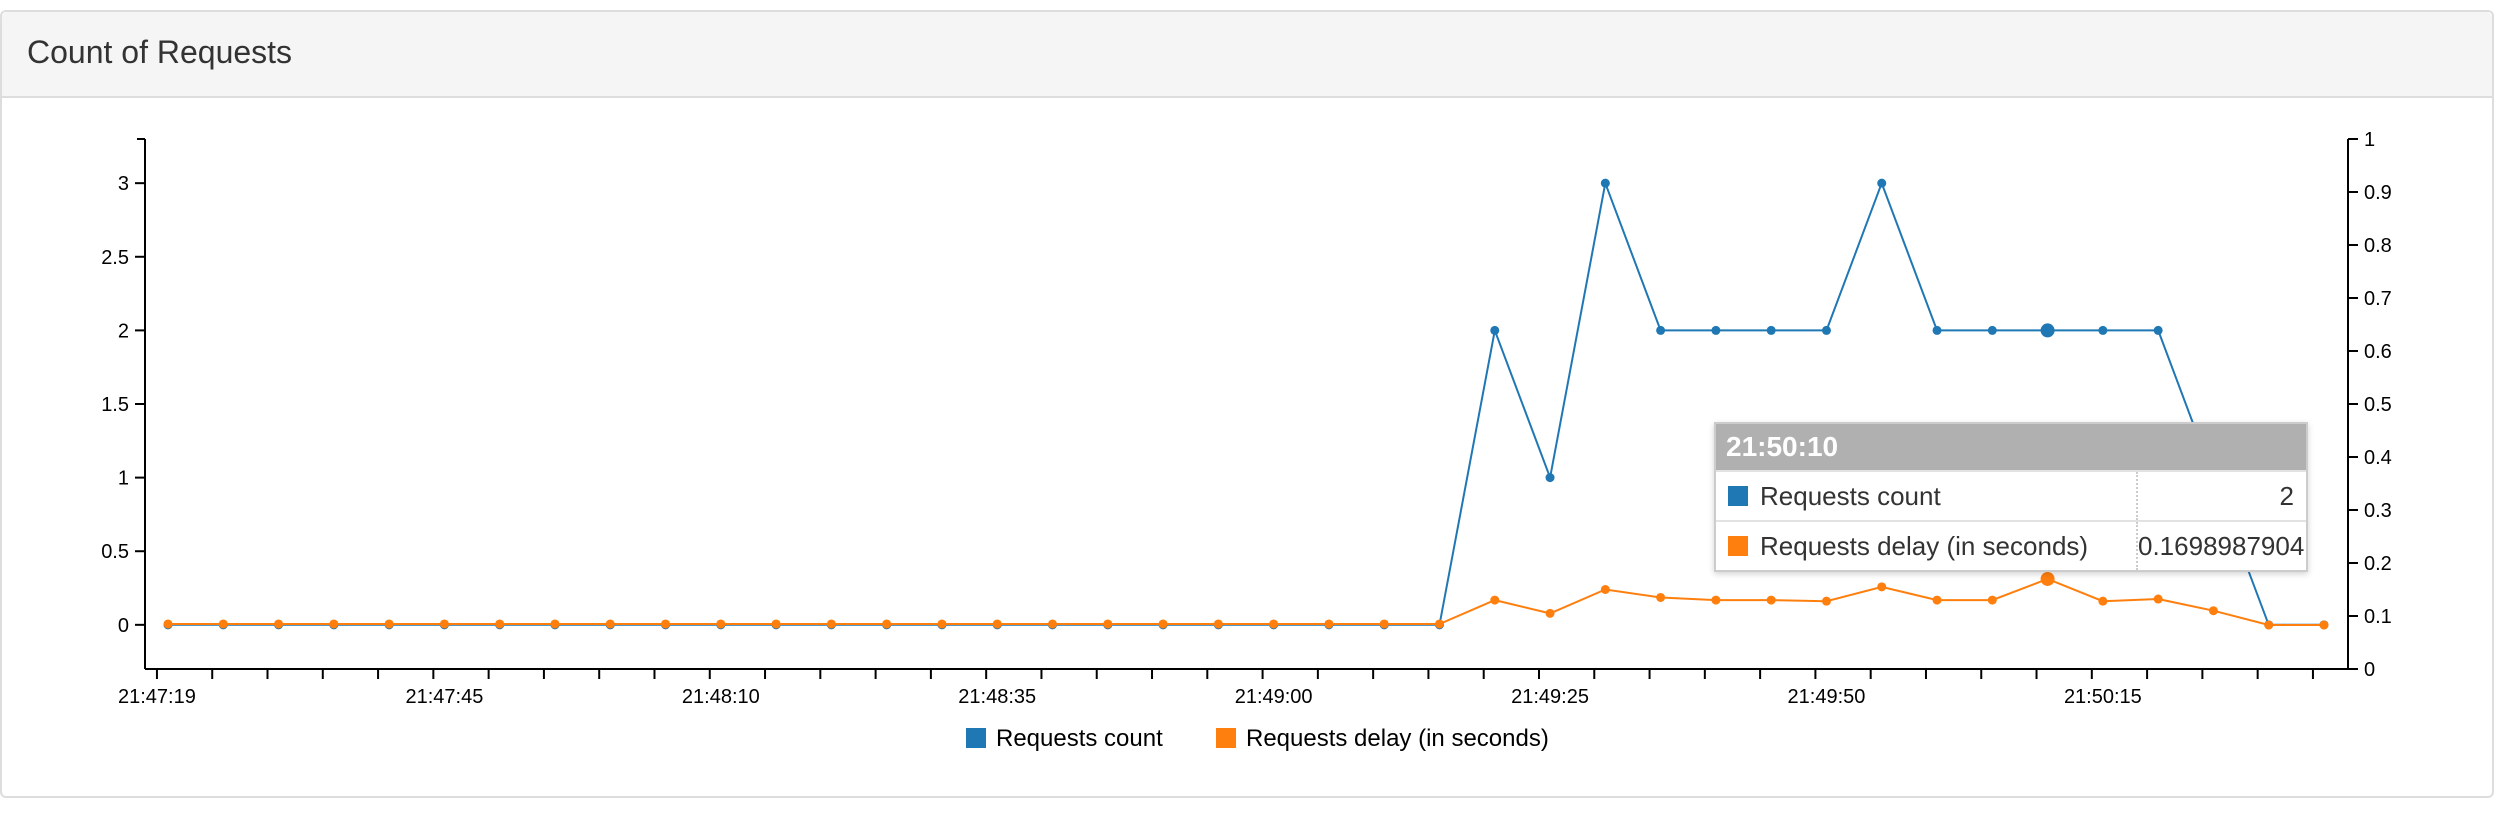 Image resolution: width=2508 pixels, height=828 pixels. I want to click on y-right-tick-label: 0.4, so click(2378, 458).